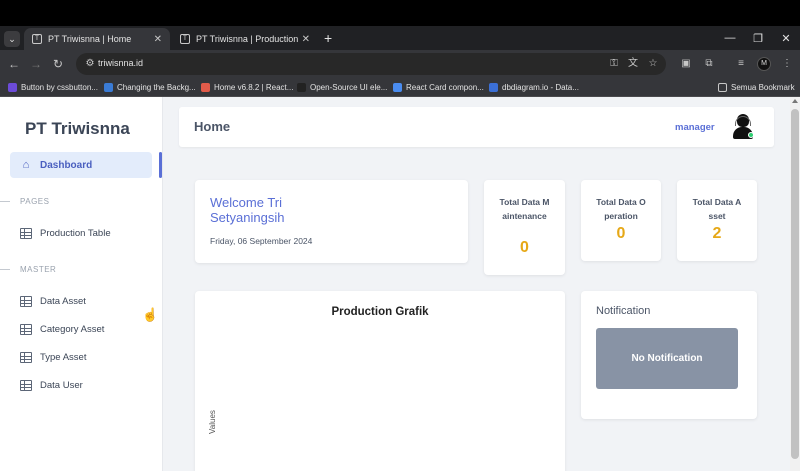 This screenshot has height=471, width=800. I want to click on sidebar-item-label: Dashboard, so click(66, 165).